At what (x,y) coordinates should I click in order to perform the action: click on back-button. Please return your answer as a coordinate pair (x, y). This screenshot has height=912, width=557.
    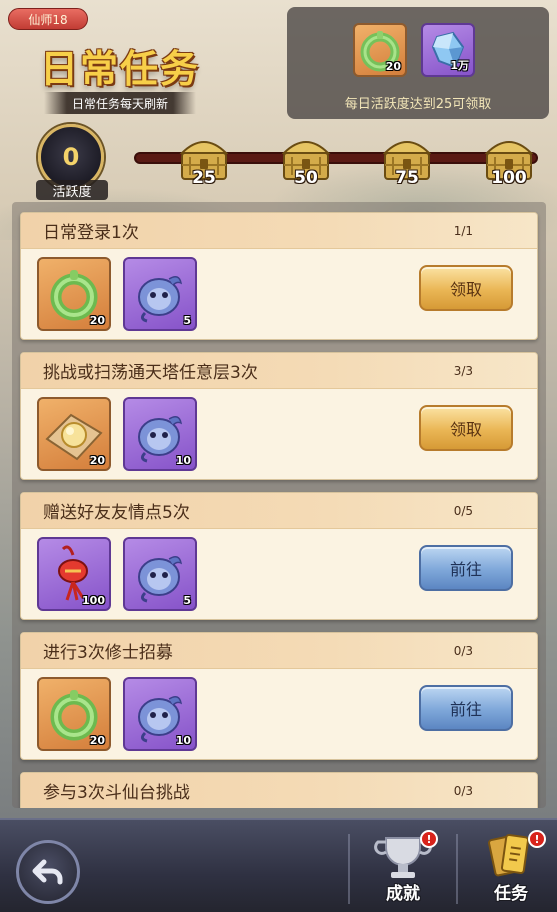
    Looking at the image, I should click on (48, 872).